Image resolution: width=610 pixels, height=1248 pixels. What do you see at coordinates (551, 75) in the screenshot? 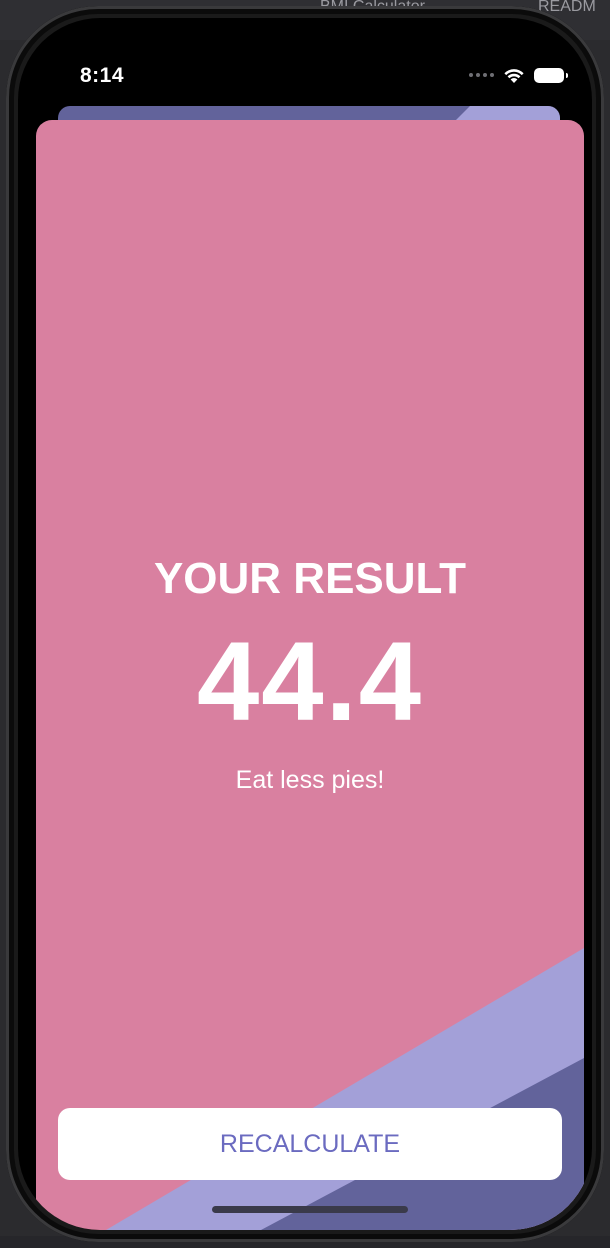
I see `battery-icon` at bounding box center [551, 75].